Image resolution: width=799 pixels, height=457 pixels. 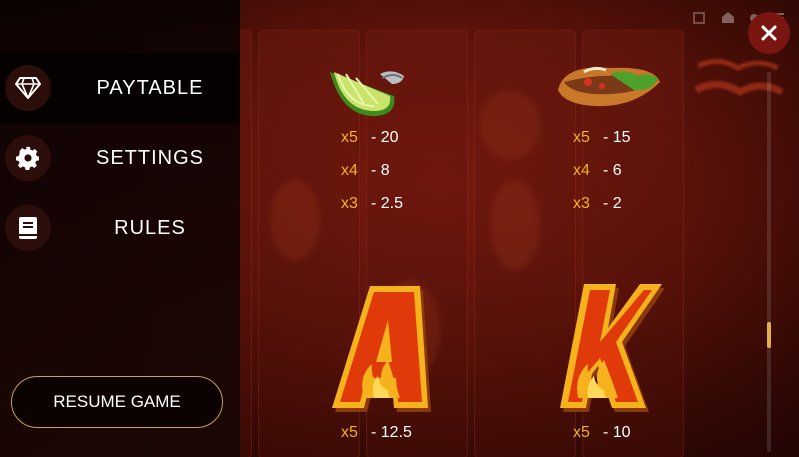 I want to click on menu-item-settings: SETTINGS, so click(x=120, y=158).